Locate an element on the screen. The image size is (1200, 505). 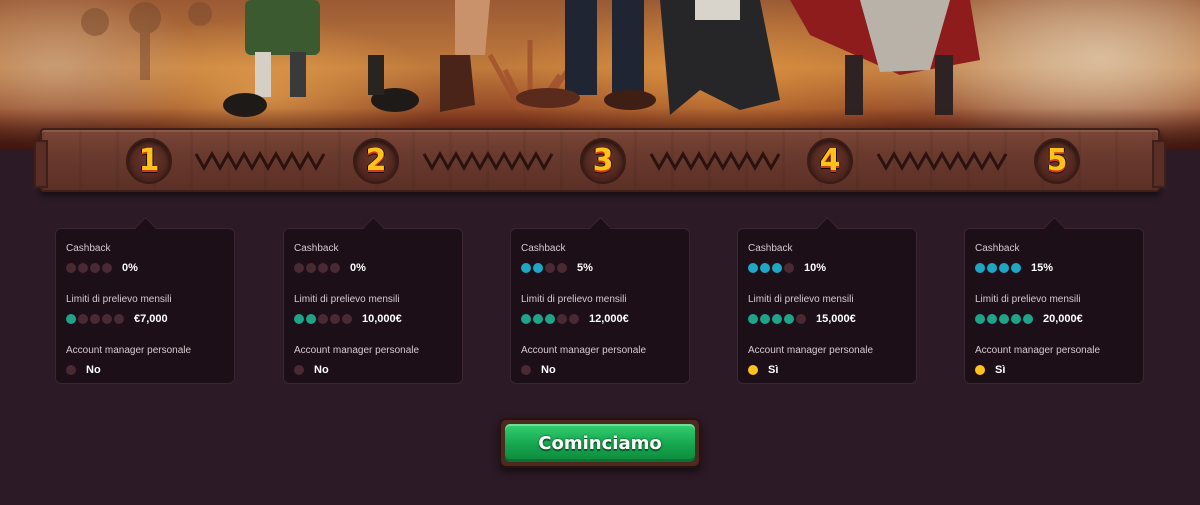
level-number: 4 is located at coordinates (830, 160).